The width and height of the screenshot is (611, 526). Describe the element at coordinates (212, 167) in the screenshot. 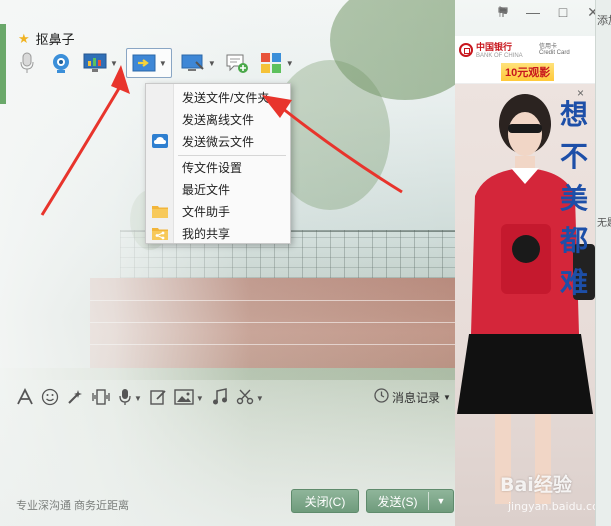

I see `menu-item-label: 传文件设置` at that location.